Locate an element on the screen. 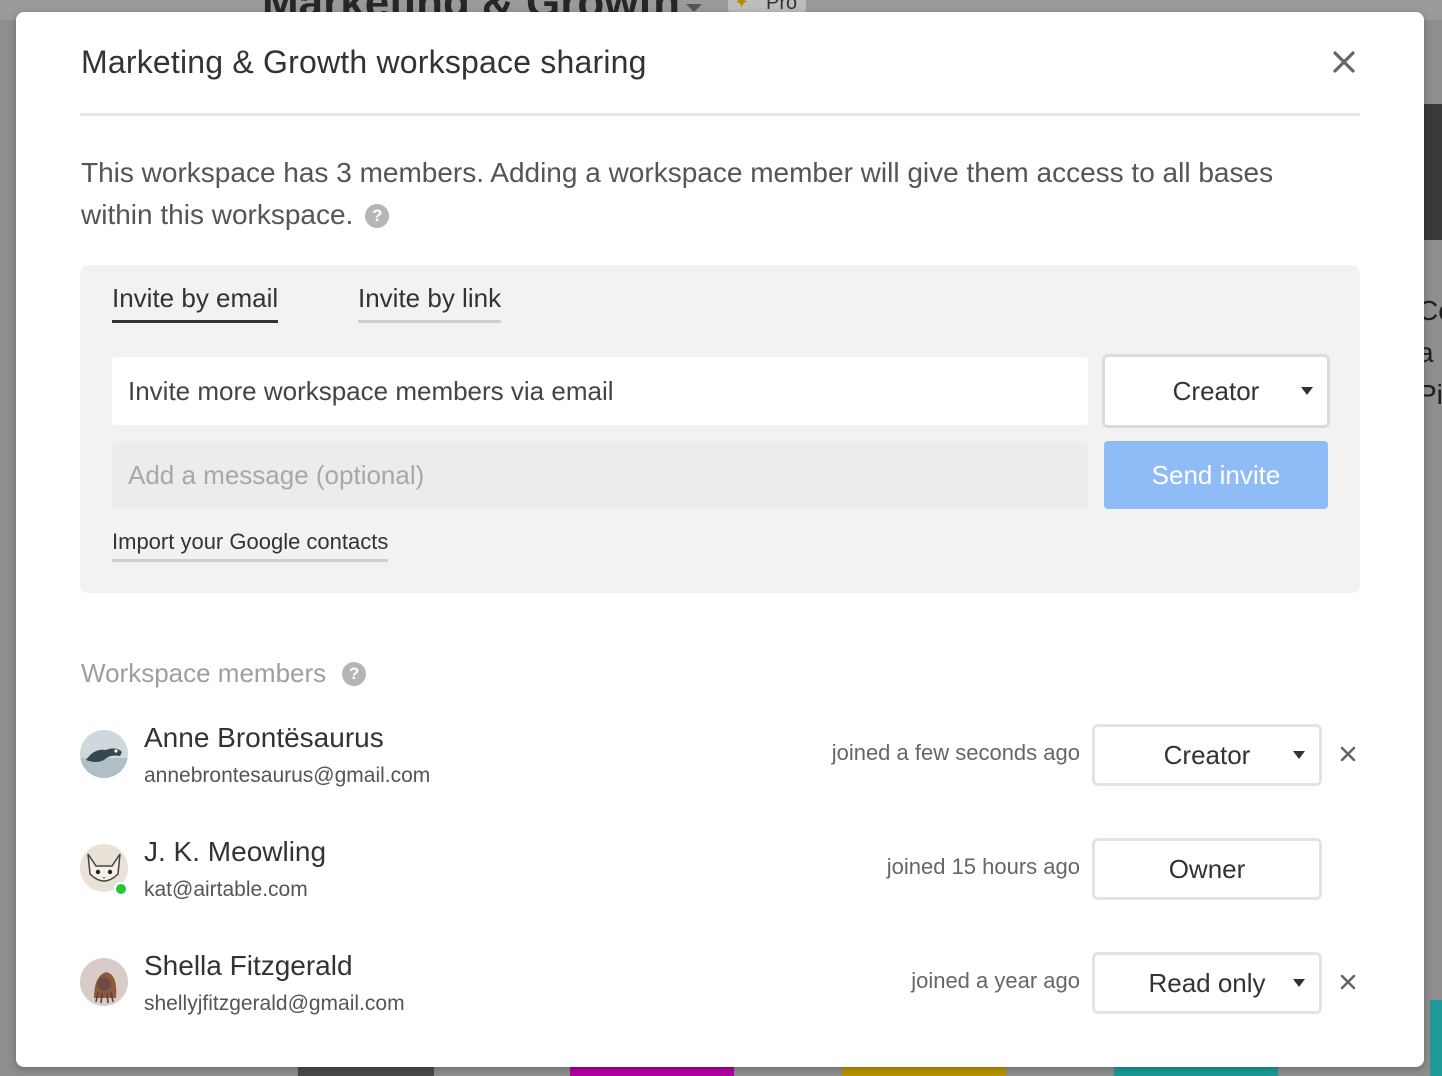  invite-role-select: Creator is located at coordinates (1216, 391).